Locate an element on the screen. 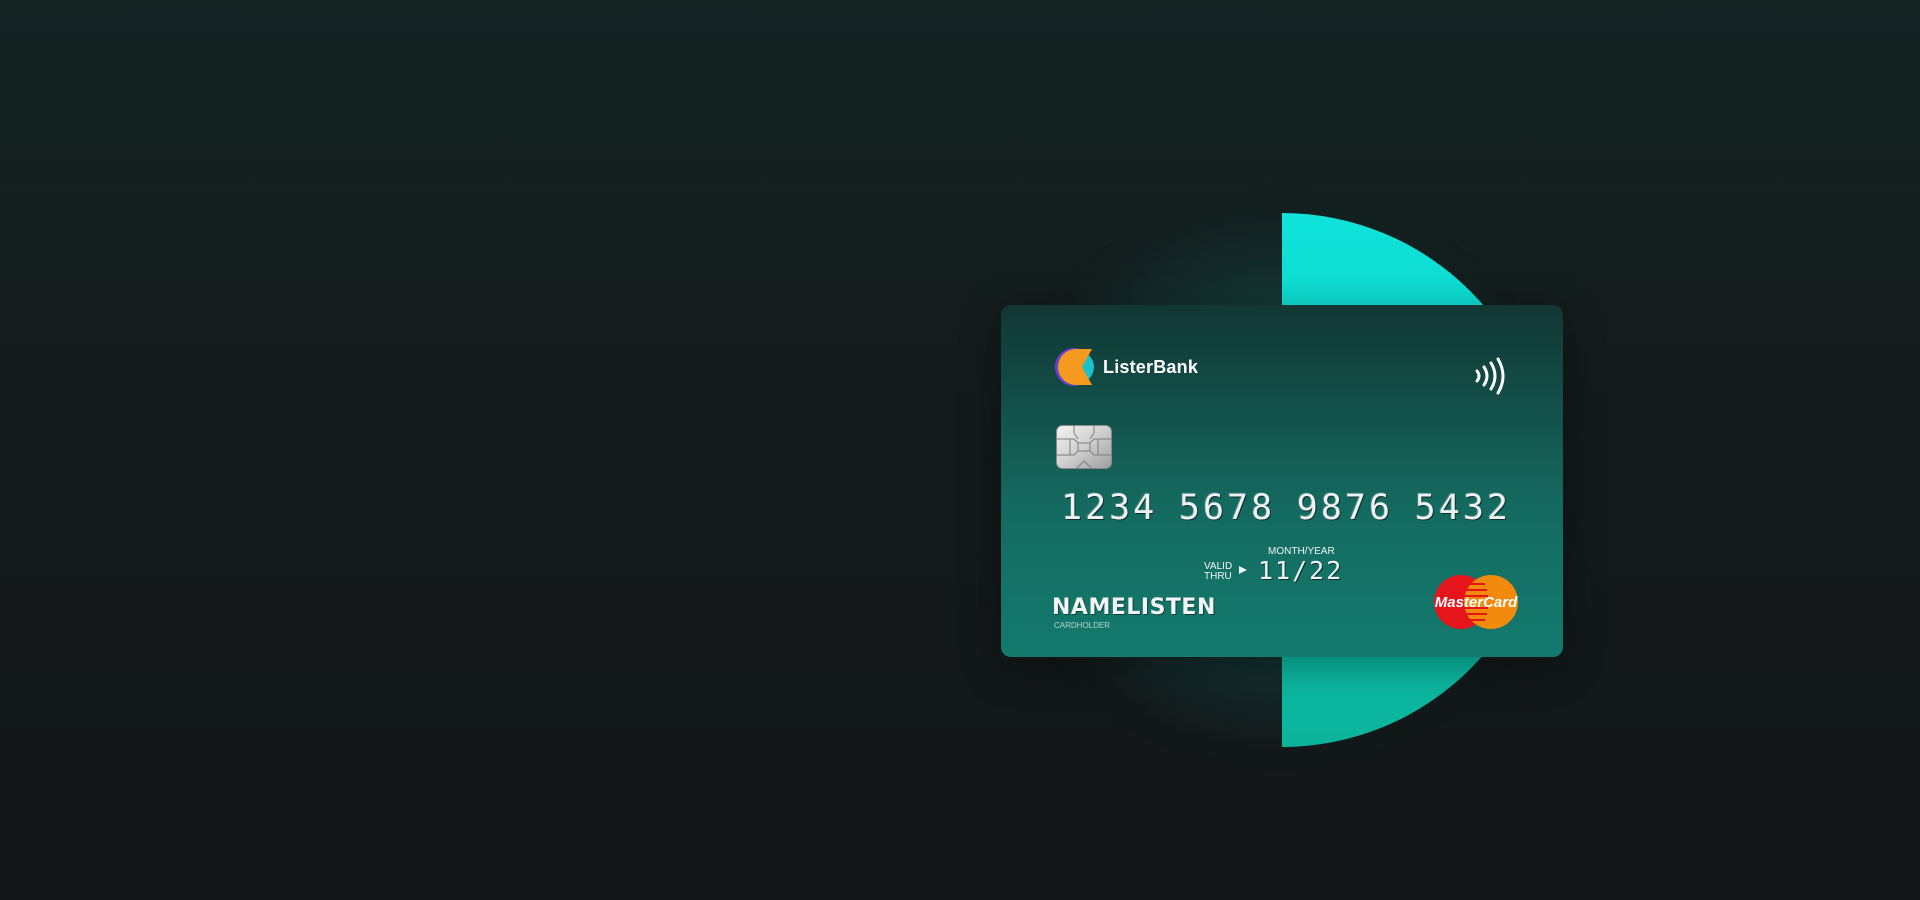 The image size is (1920, 900). contactless-icon is located at coordinates (1490, 376).